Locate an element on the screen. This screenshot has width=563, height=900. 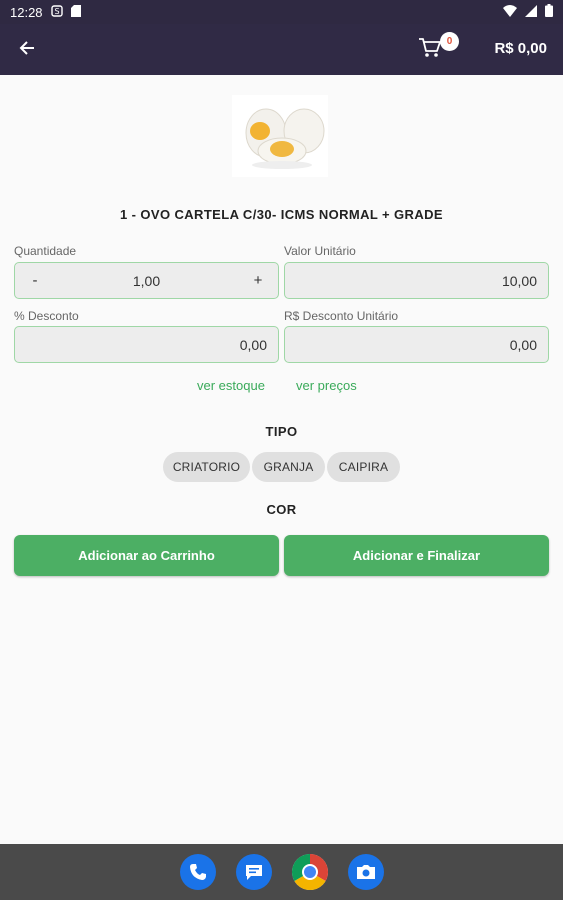
arrow-left-icon is located at coordinates (27, 50).